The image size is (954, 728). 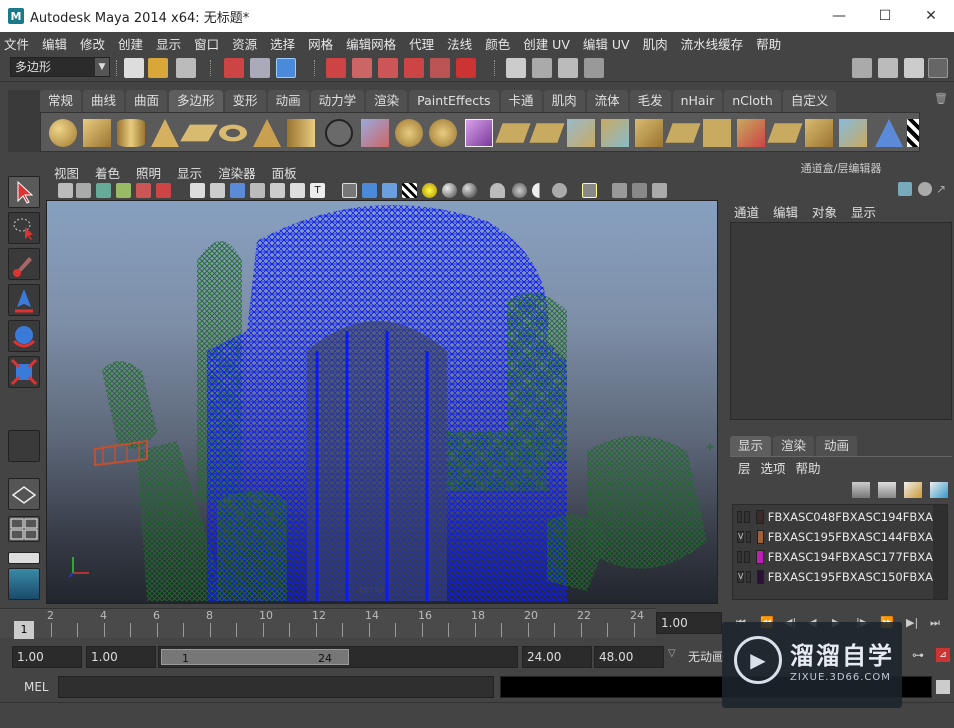 I want to click on menu-pipeline-cache: 流水线缓存, so click(x=712, y=43).